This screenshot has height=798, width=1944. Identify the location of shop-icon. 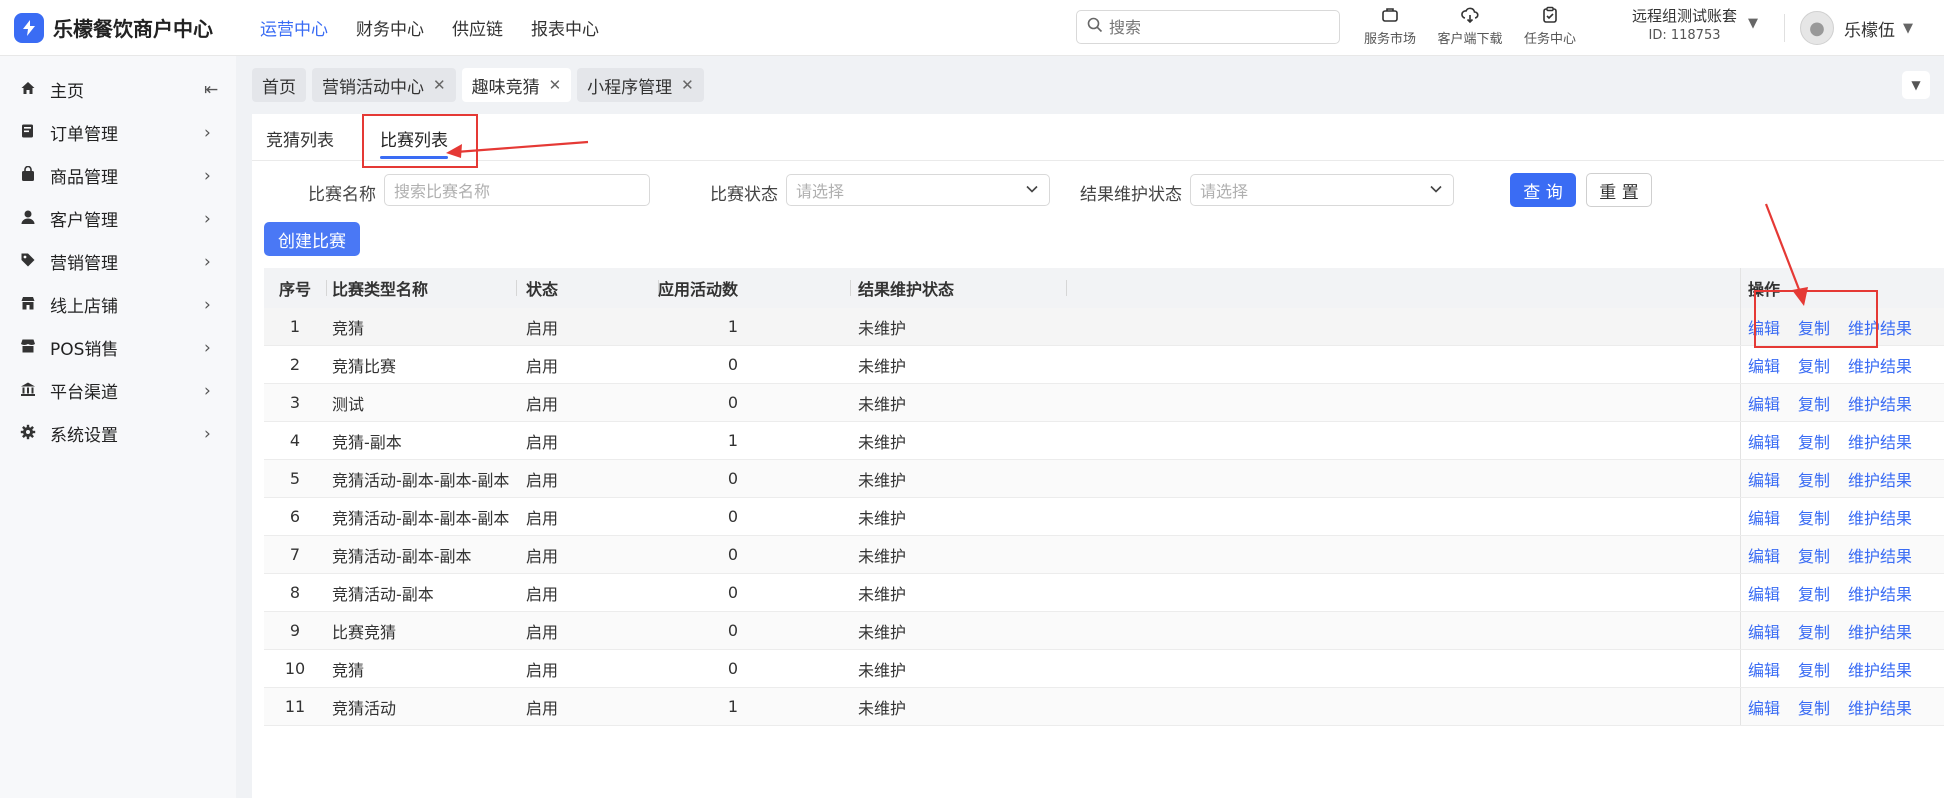
(28, 305).